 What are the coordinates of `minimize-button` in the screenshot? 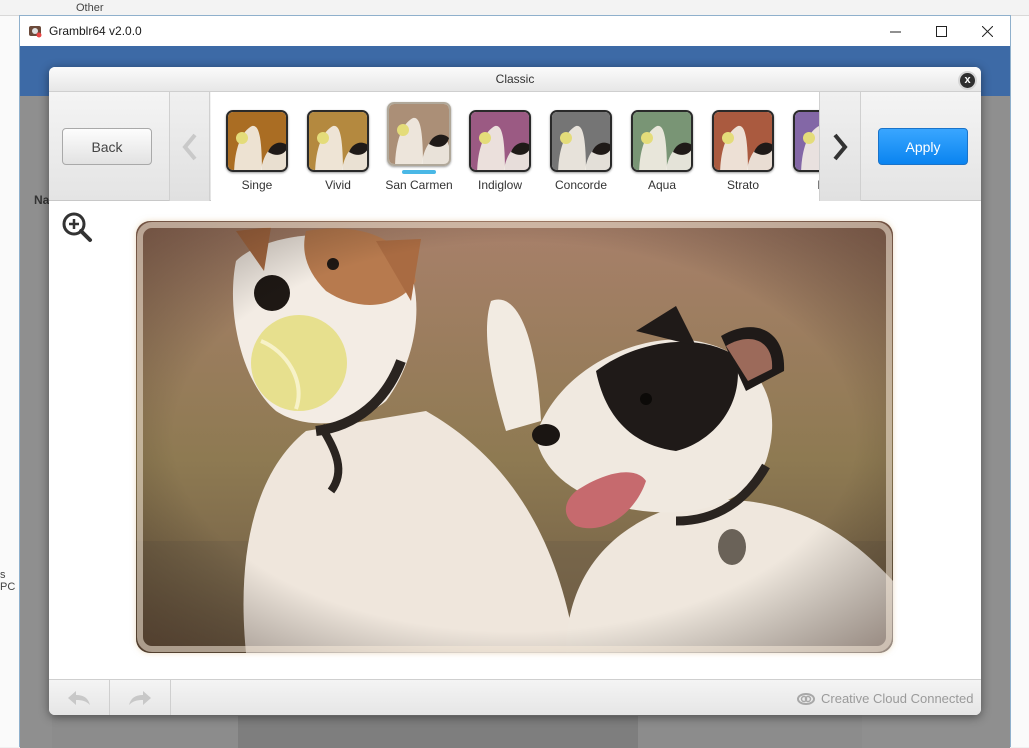 It's located at (895, 31).